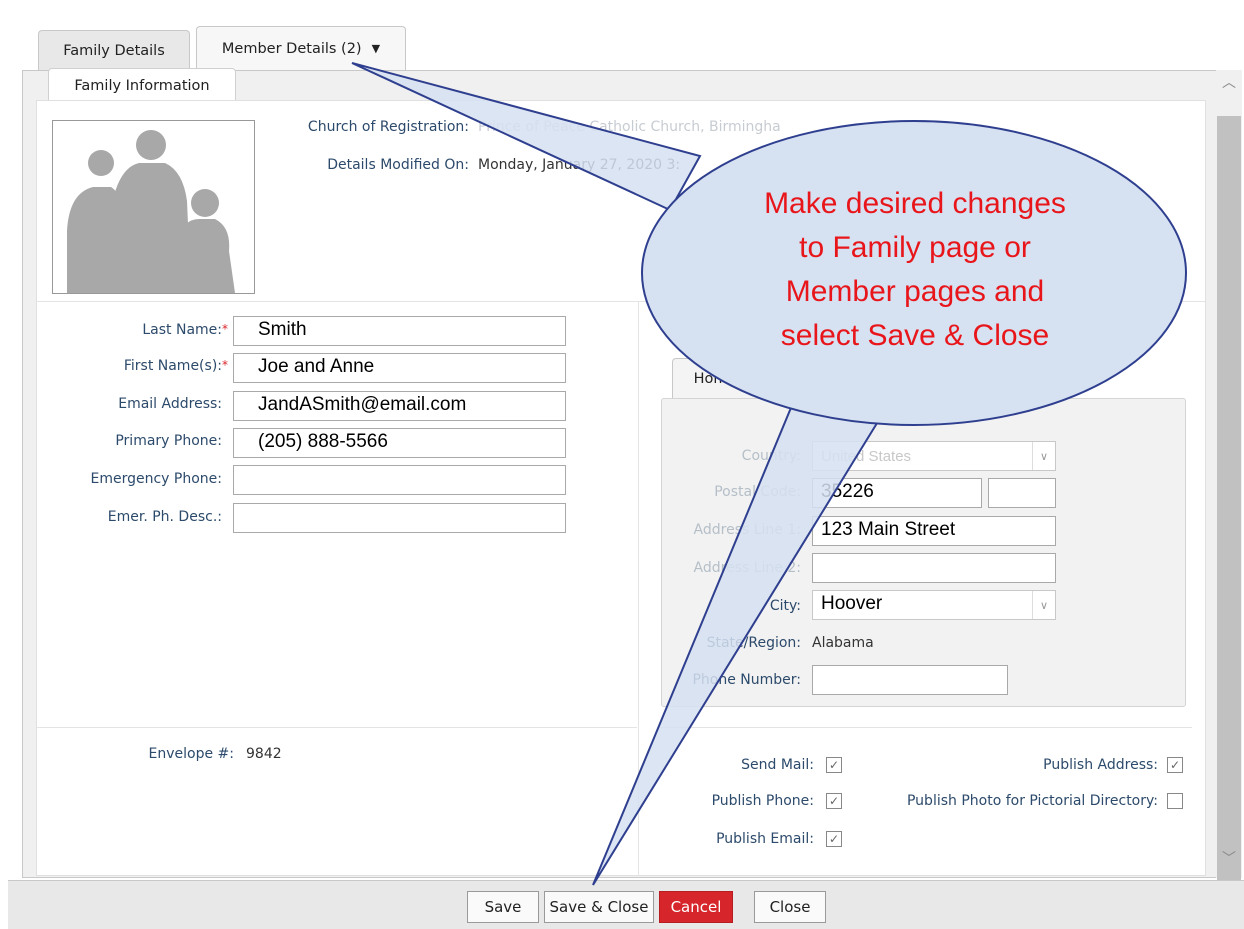  I want to click on save-close-button: Save & Close, so click(599, 907).